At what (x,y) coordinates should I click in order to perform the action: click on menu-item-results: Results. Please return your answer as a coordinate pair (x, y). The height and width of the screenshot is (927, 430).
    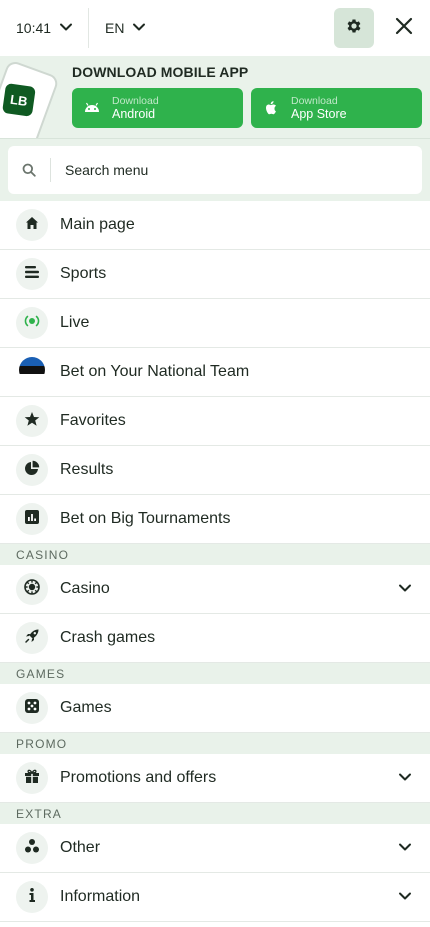
    Looking at the image, I should click on (215, 470).